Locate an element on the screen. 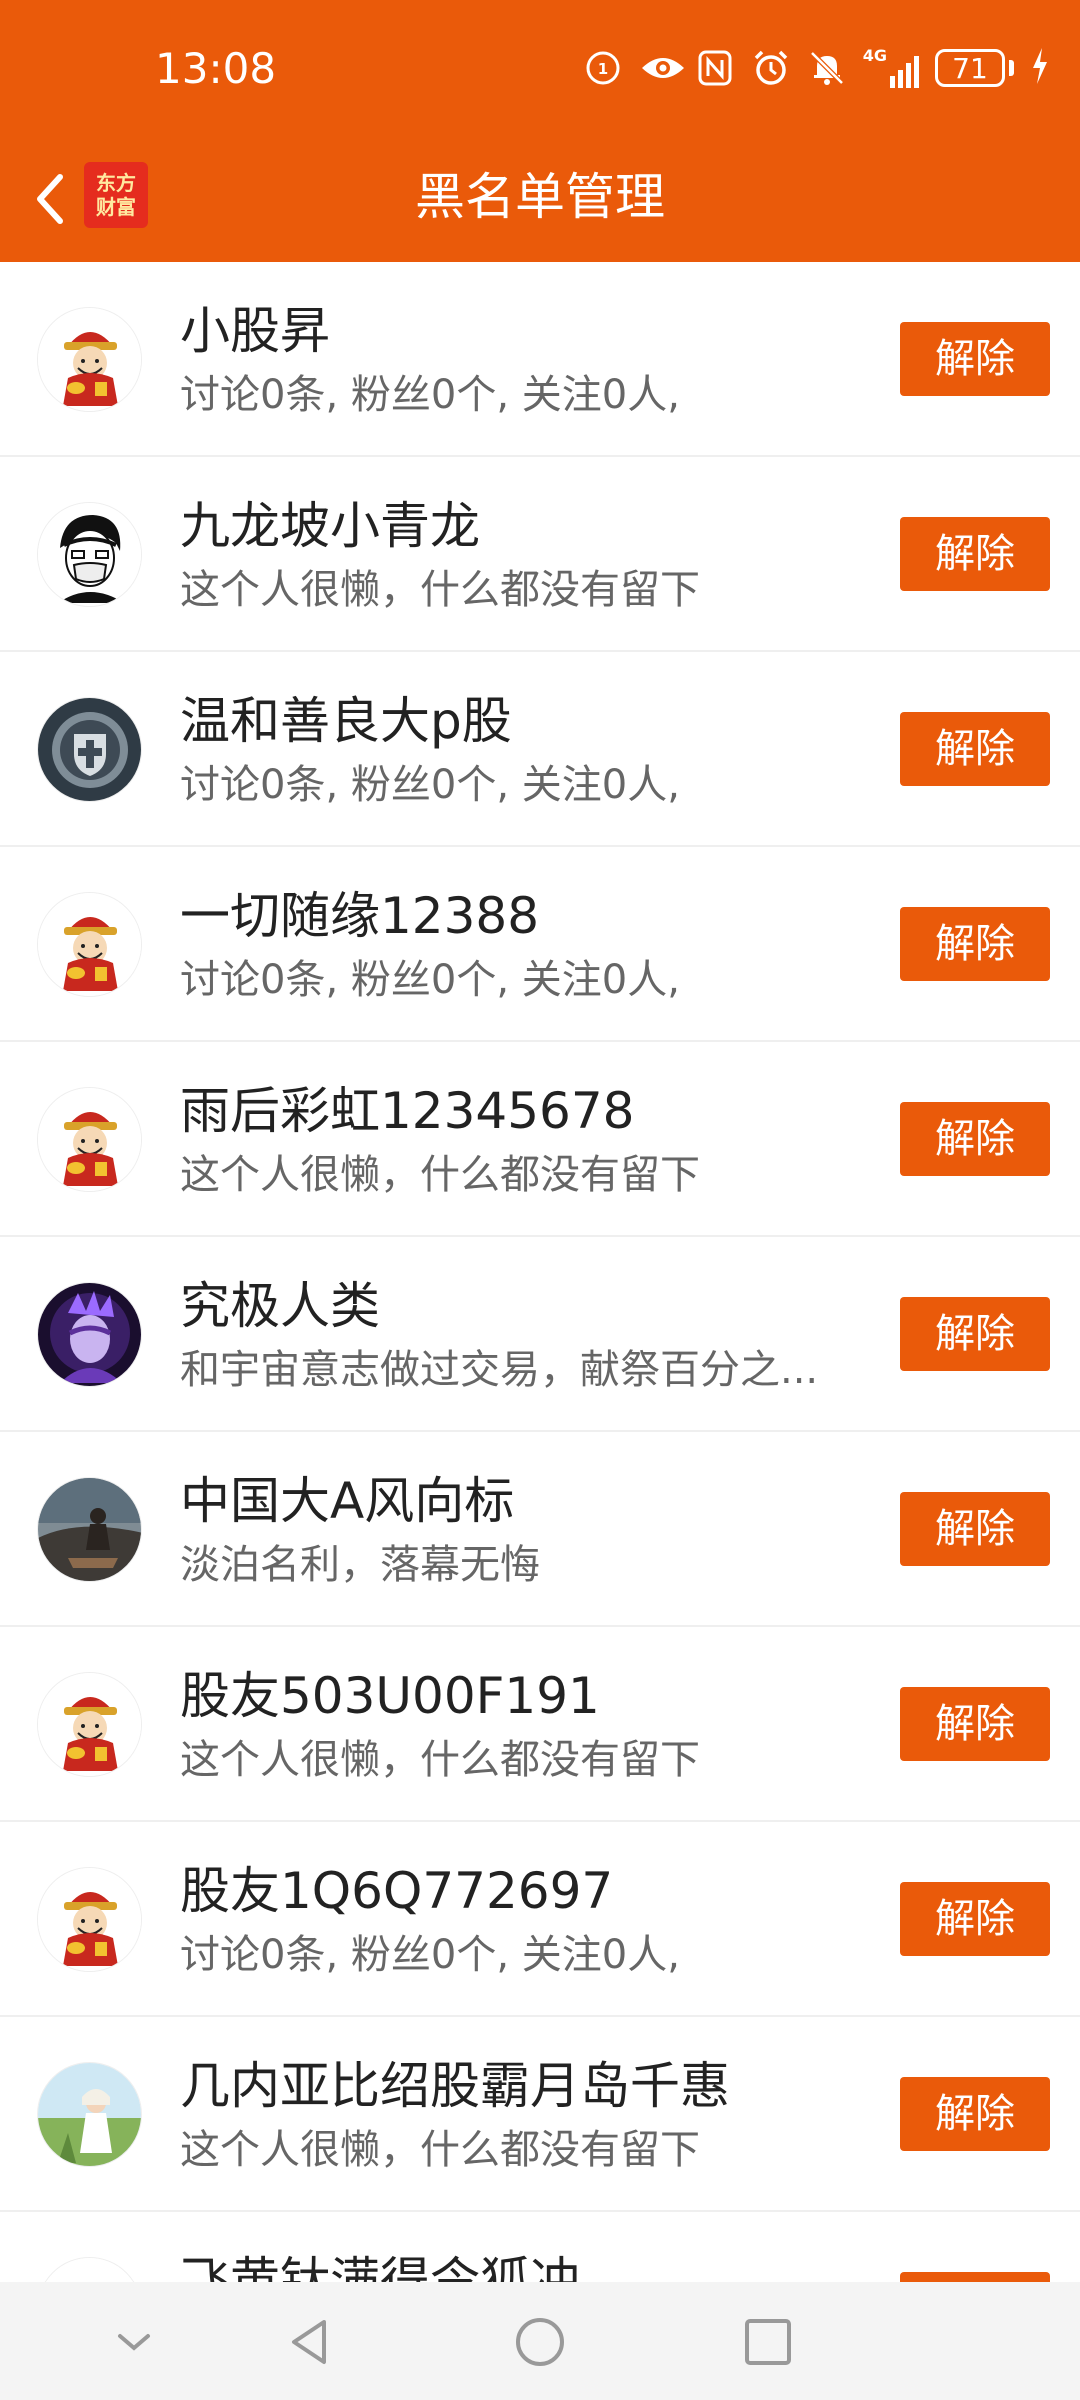 Image resolution: width=1080 pixels, height=2400 pixels. list-item: 股友1Q6Q772697 讨论0条, 粉丝0个, 关注0人, 解除 is located at coordinates (540, 1919).